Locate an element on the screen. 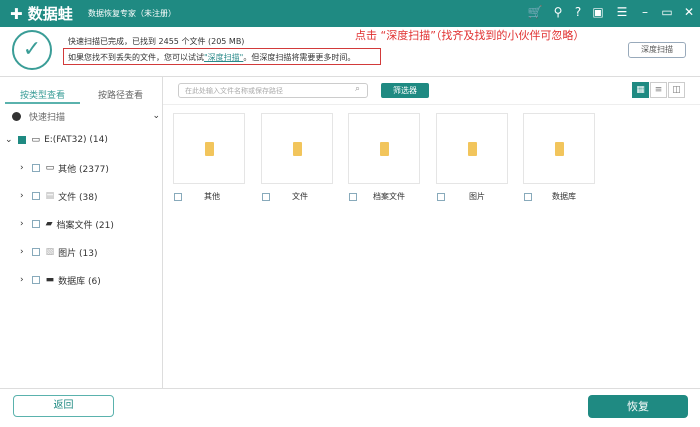  search-icon: ⌕ is located at coordinates (357, 89).